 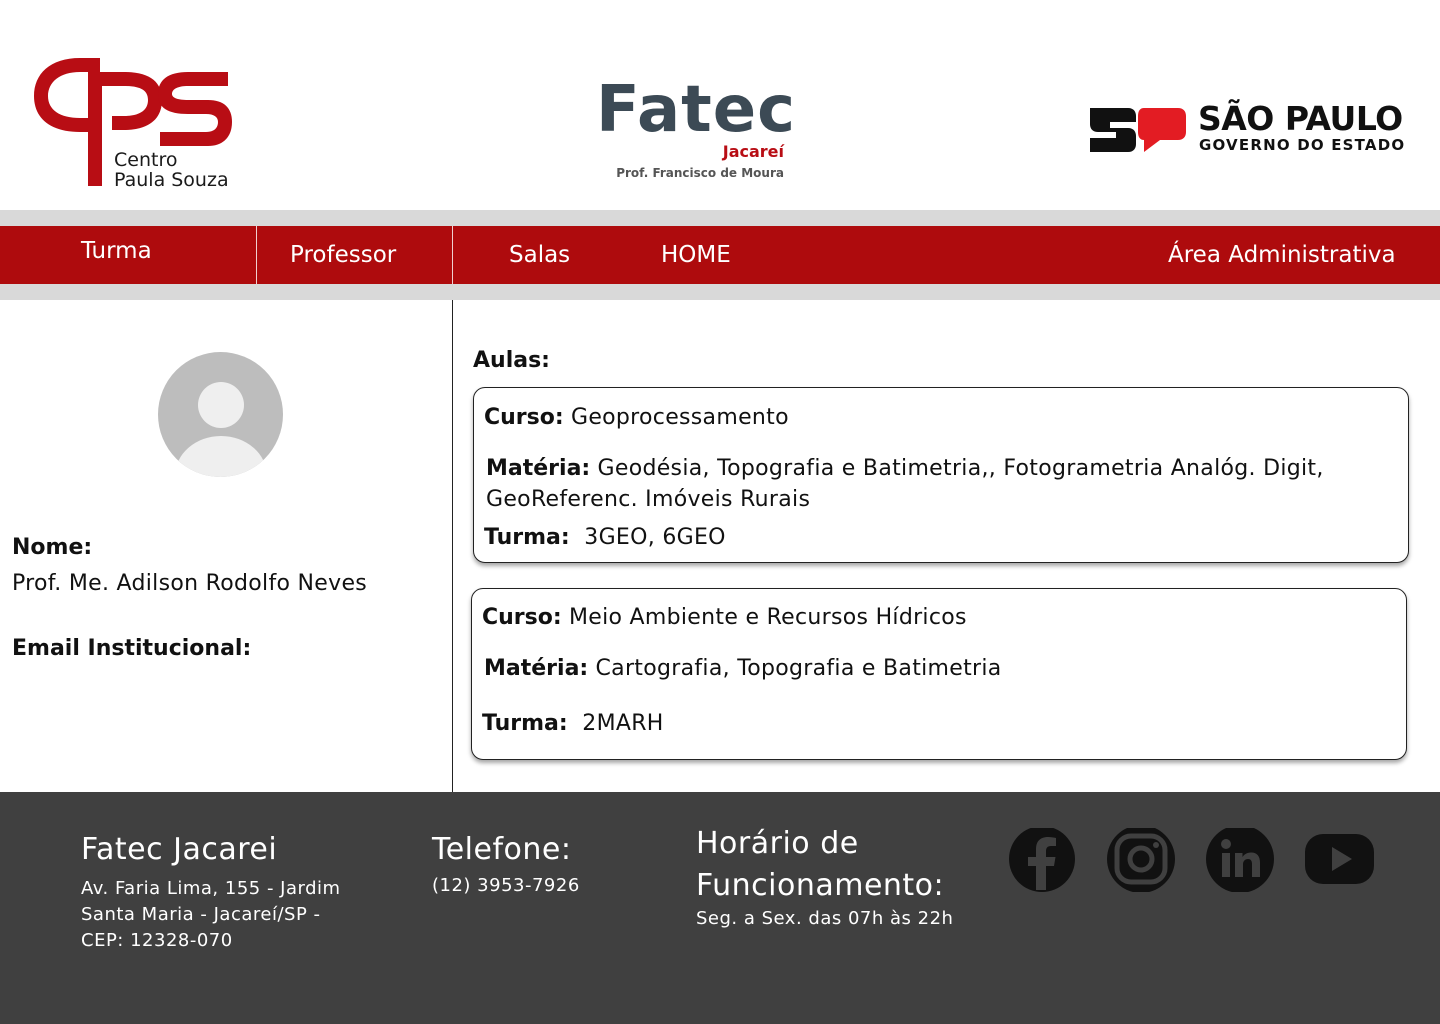 What do you see at coordinates (1339, 860) in the screenshot?
I see `youtube-icon` at bounding box center [1339, 860].